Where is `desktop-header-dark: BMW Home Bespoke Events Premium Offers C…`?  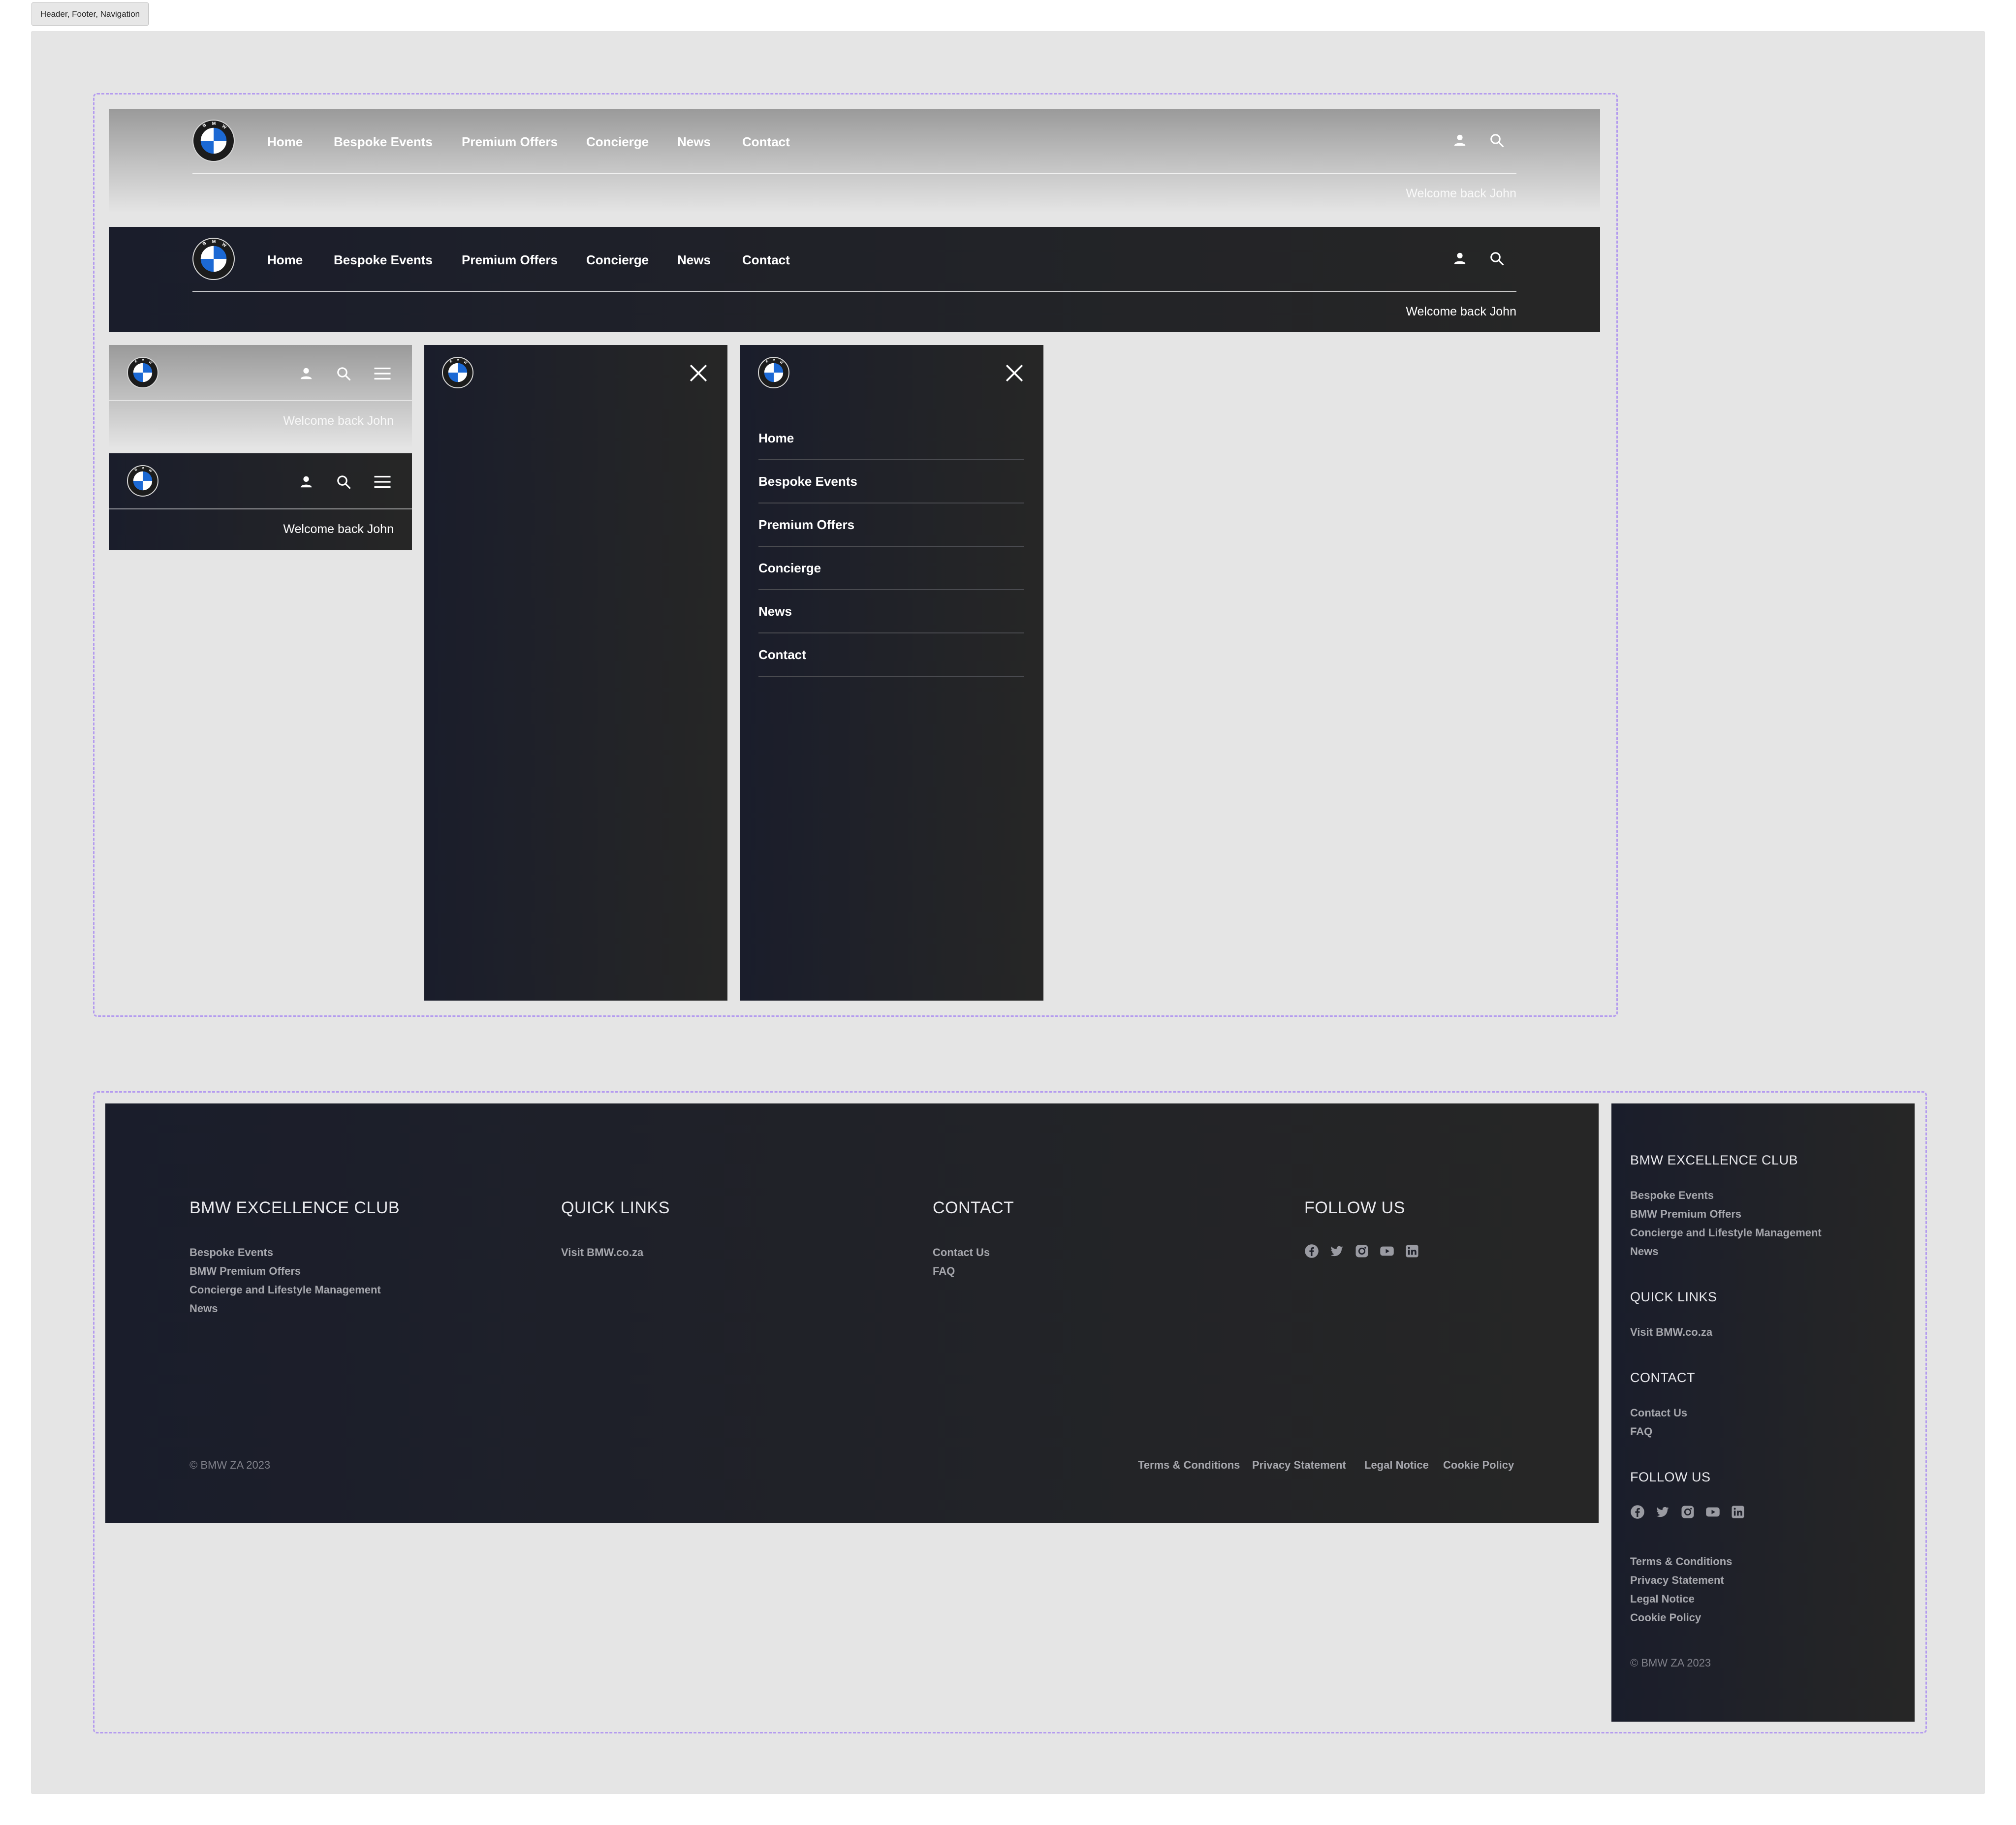
desktop-header-dark: BMW Home Bespoke Events Premium Offers C… is located at coordinates (854, 280).